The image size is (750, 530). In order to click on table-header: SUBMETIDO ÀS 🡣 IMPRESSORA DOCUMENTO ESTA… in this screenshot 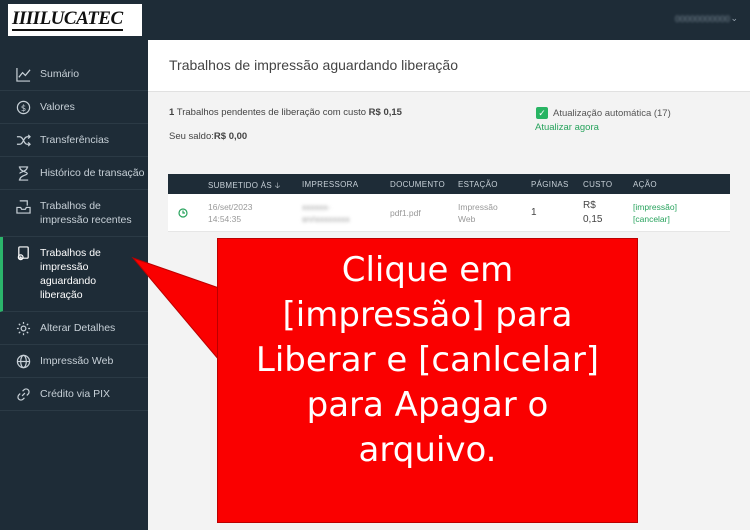, I will do `click(449, 184)`.